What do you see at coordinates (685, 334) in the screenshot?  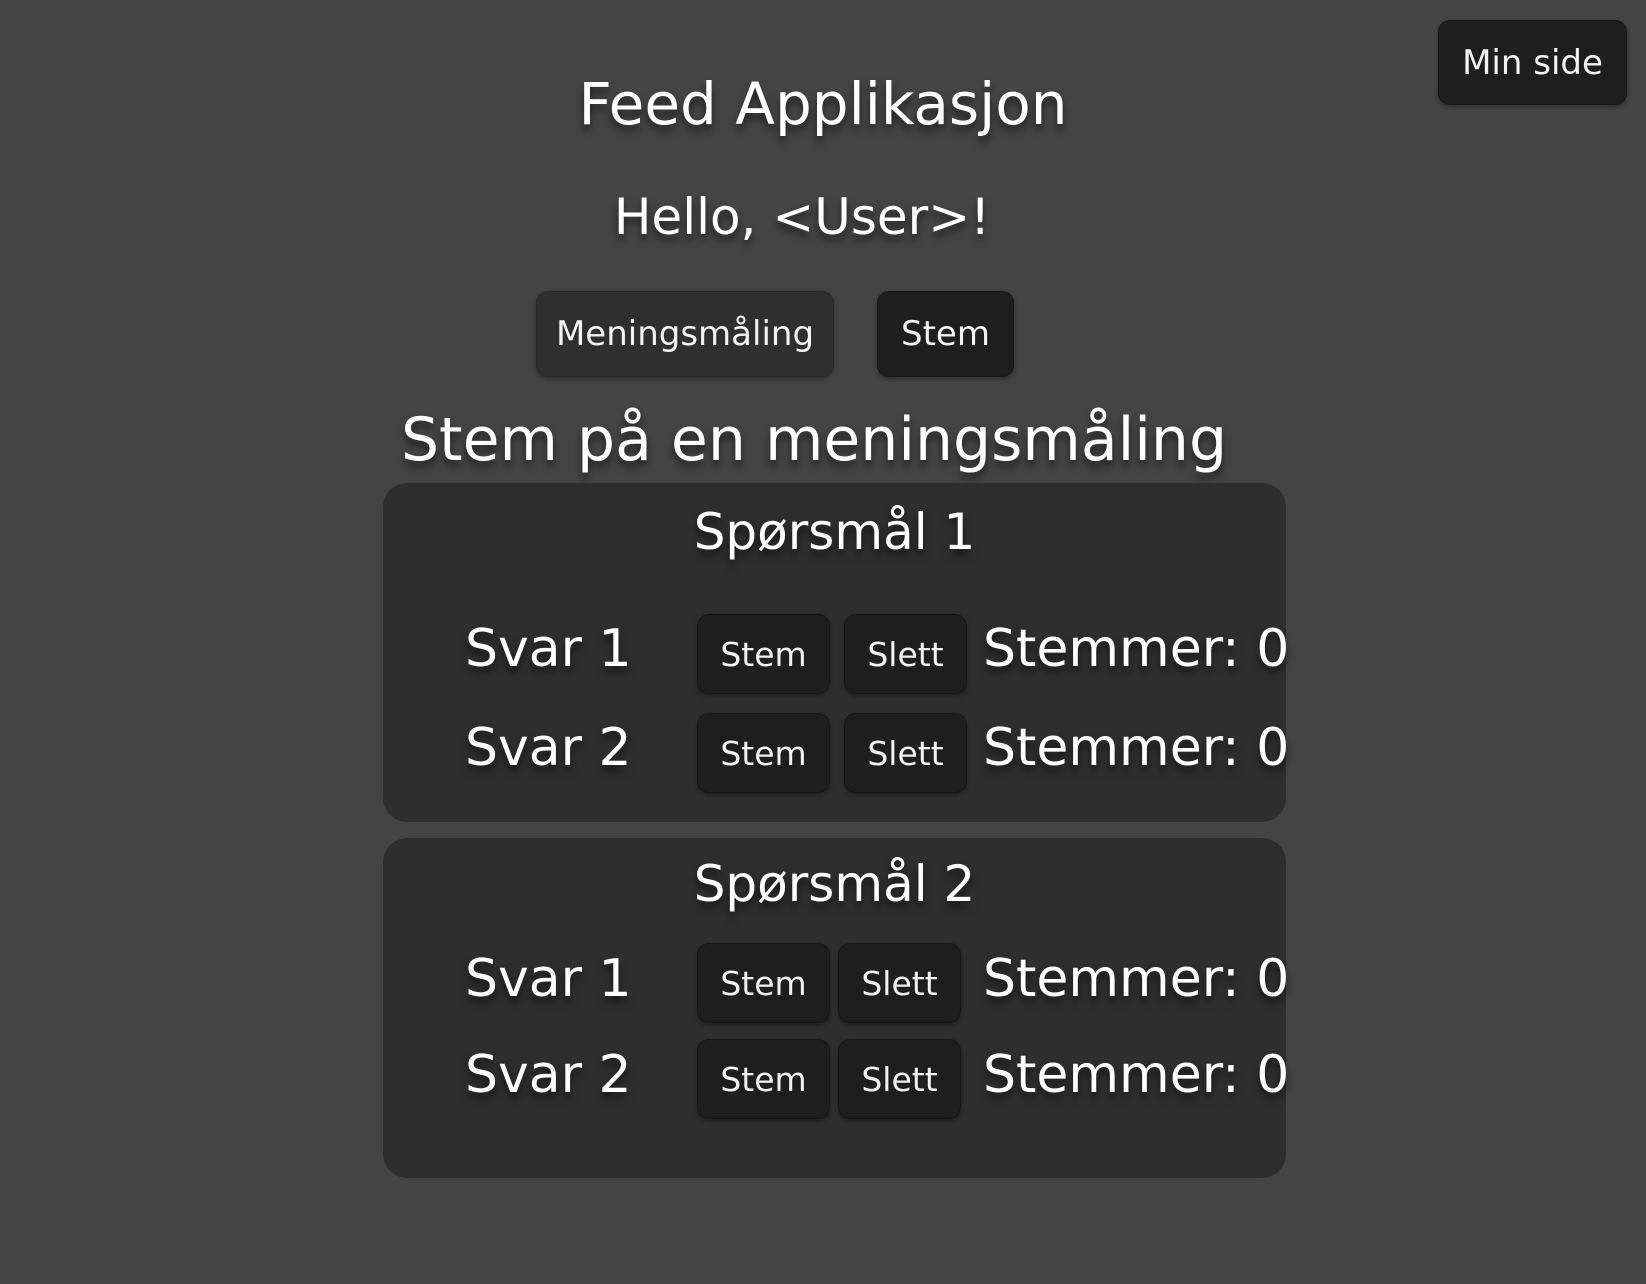 I see `tab-meningsmaling: Meningsmåling` at bounding box center [685, 334].